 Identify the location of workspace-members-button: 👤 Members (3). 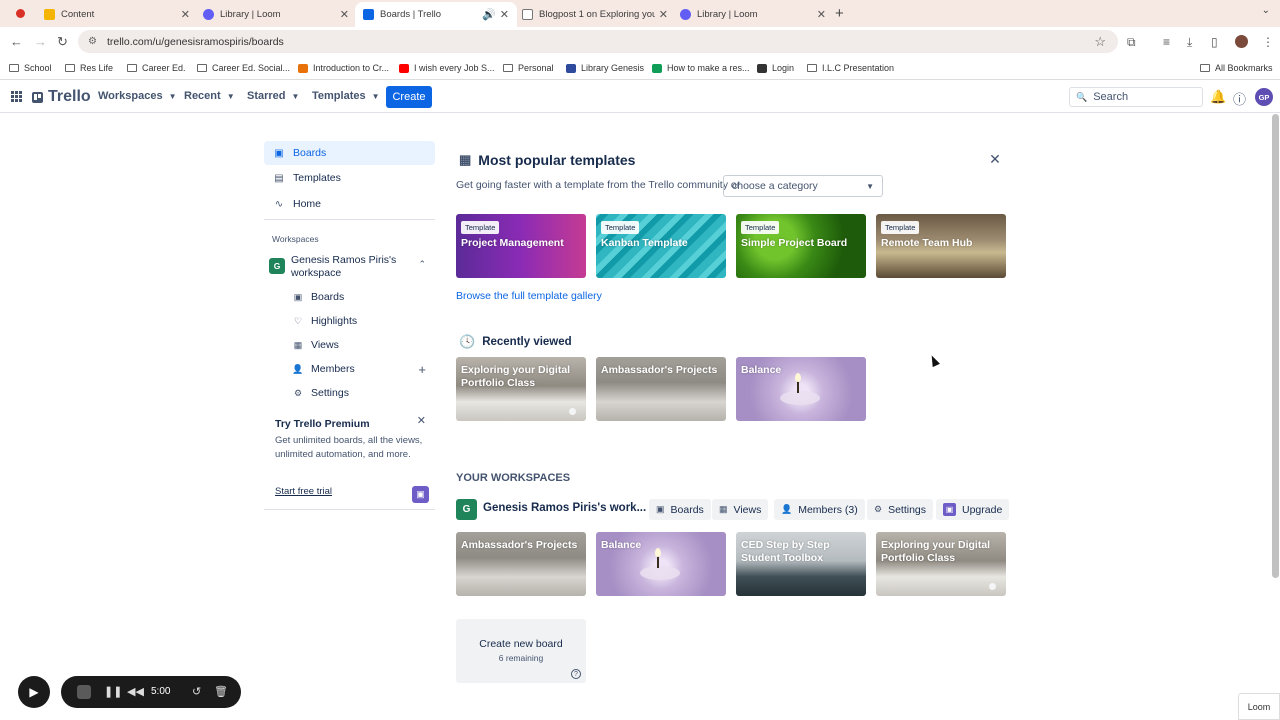
(819, 509).